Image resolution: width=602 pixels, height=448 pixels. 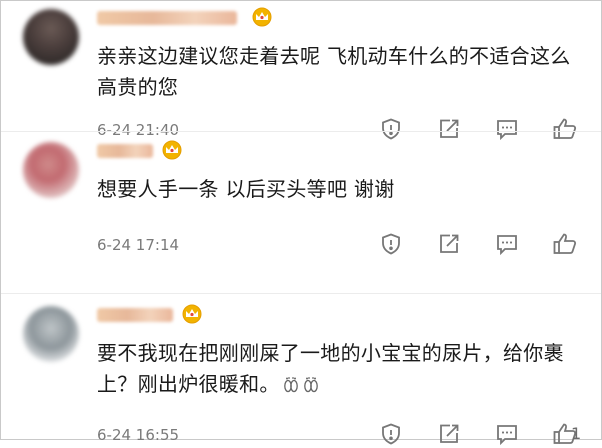 What do you see at coordinates (334, 71) in the screenshot?
I see `comment-text: 亲亲这边建议您走着去呢 飞机动车什么的不适合这么高贵的您` at bounding box center [334, 71].